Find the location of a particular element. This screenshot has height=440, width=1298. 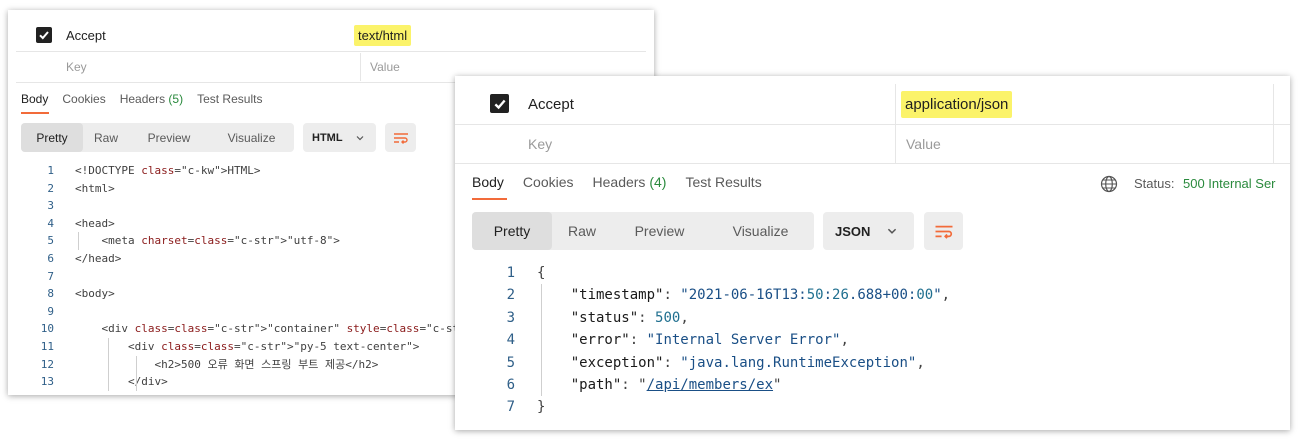

right-key-placeholder: Key is located at coordinates (540, 144).